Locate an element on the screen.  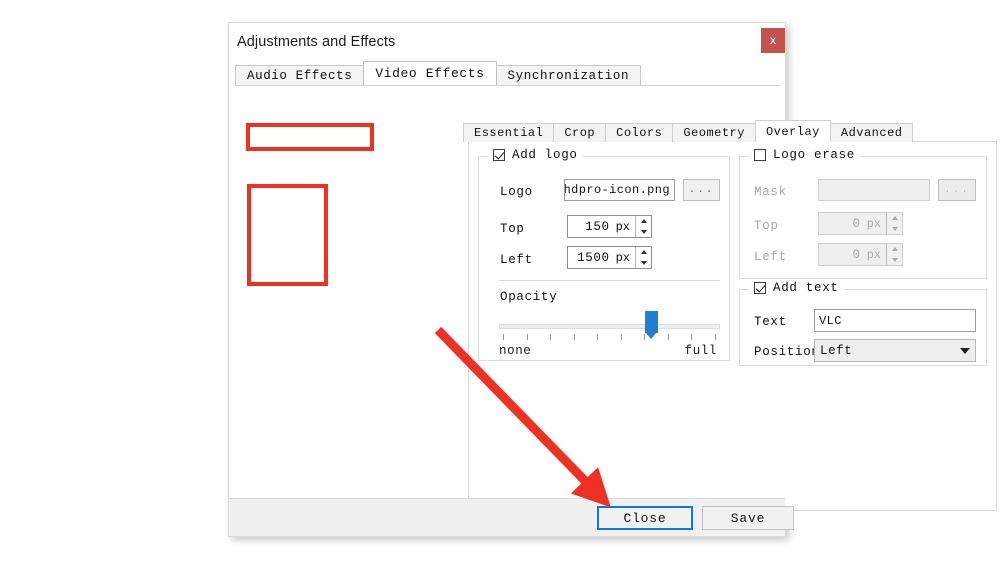
erase-left-stepper is located at coordinates (894, 254).